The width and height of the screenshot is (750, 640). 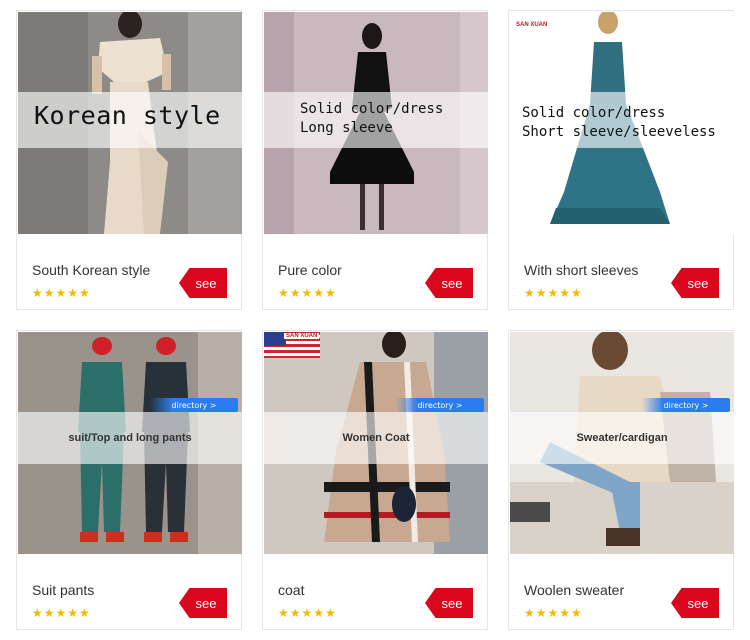 What do you see at coordinates (346, 128) in the screenshot?
I see `overlay-caption-line-2: Long sleeve` at bounding box center [346, 128].